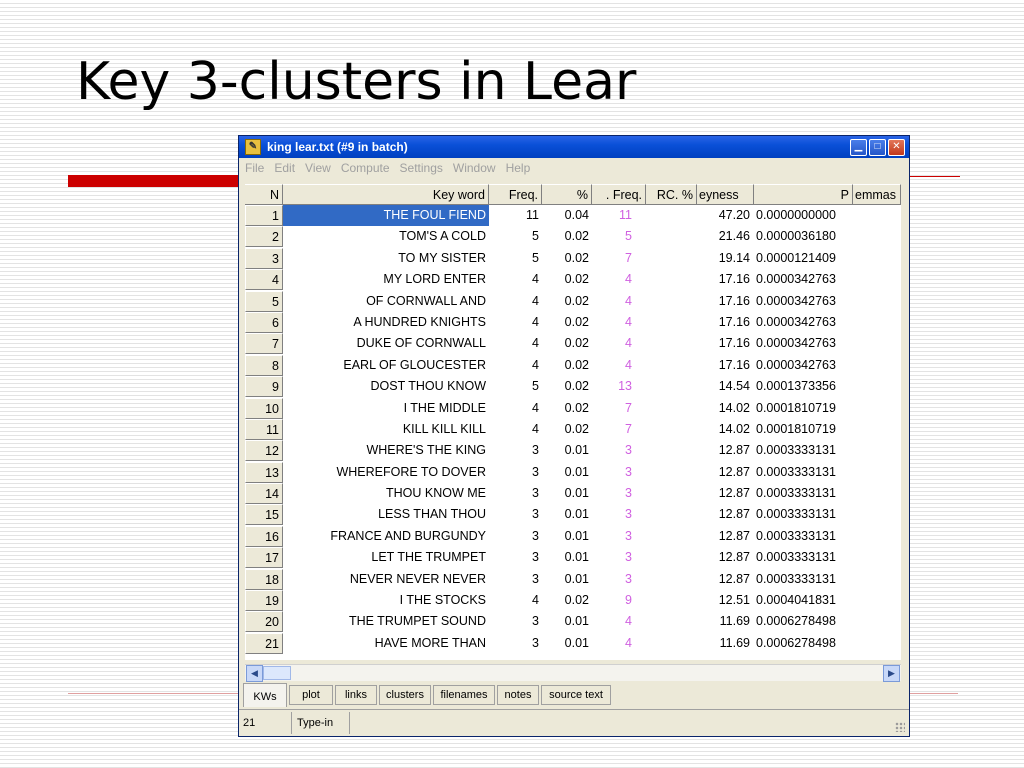  I want to click on menu-compute: Compute, so click(365, 168).